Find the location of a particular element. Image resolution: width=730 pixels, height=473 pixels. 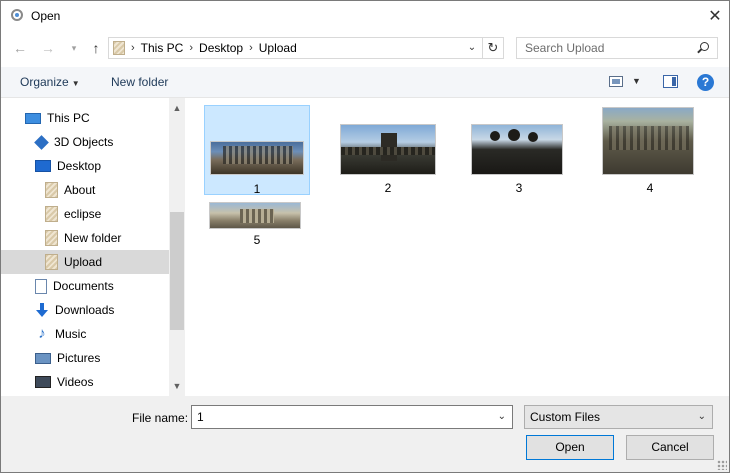

arrow-up-icon: ↑ is located at coordinates (96, 48).